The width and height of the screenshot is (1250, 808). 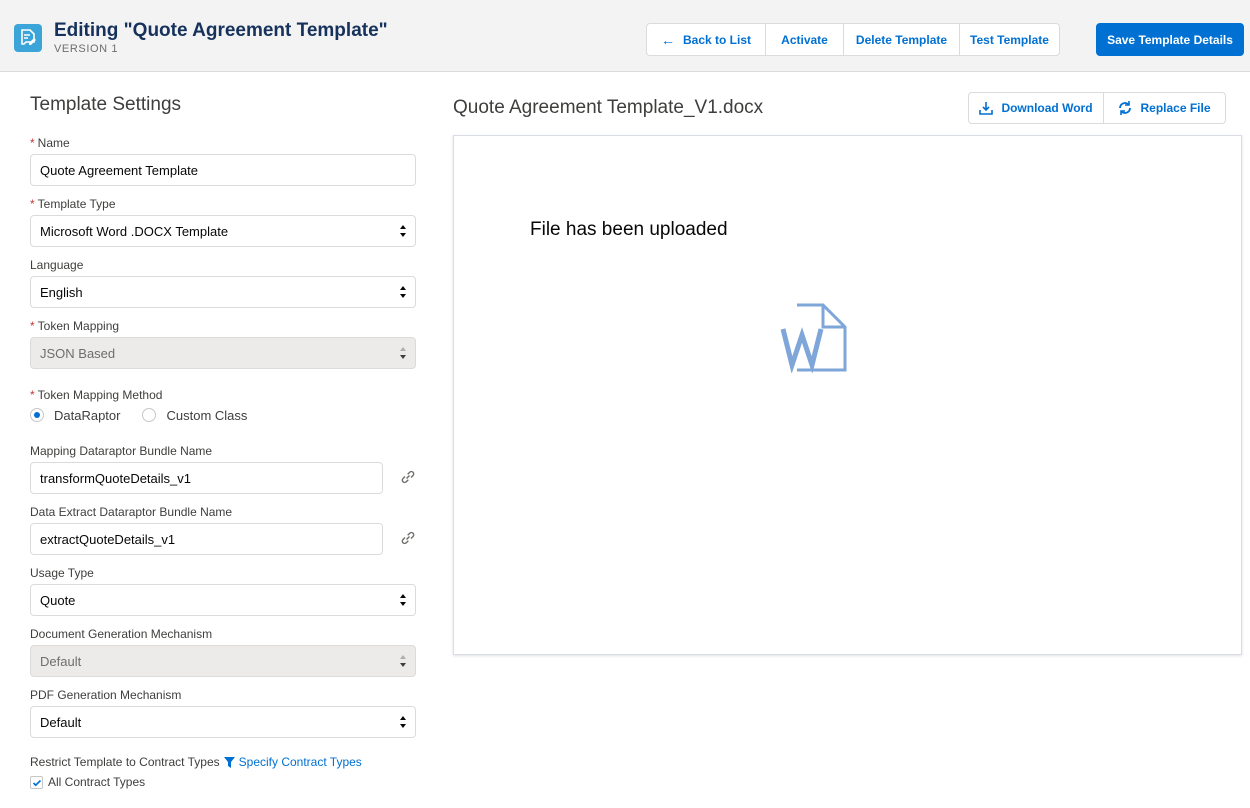 I want to click on radio-custom-class-label: Custom Class, so click(x=207, y=415).